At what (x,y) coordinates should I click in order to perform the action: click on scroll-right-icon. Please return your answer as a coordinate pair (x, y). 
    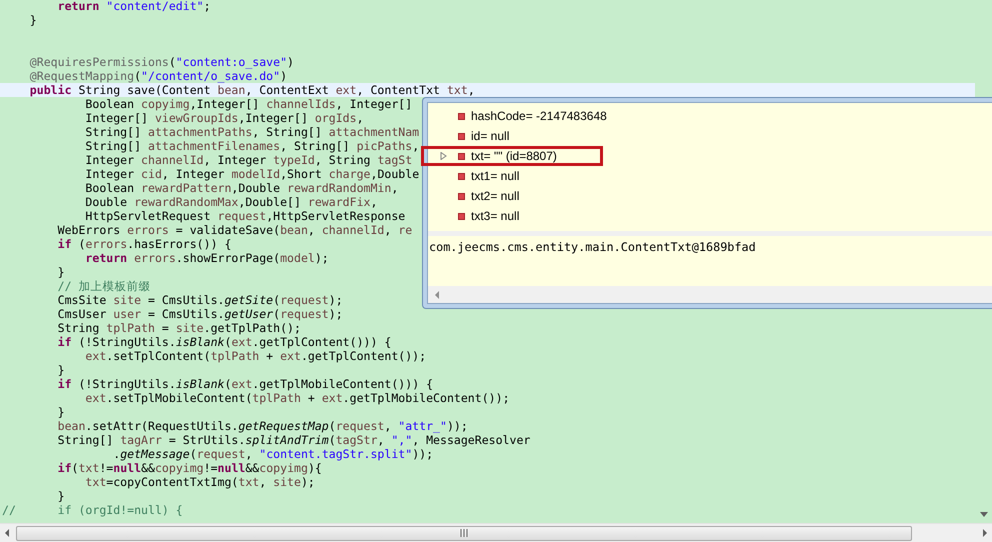
    Looking at the image, I should click on (985, 533).